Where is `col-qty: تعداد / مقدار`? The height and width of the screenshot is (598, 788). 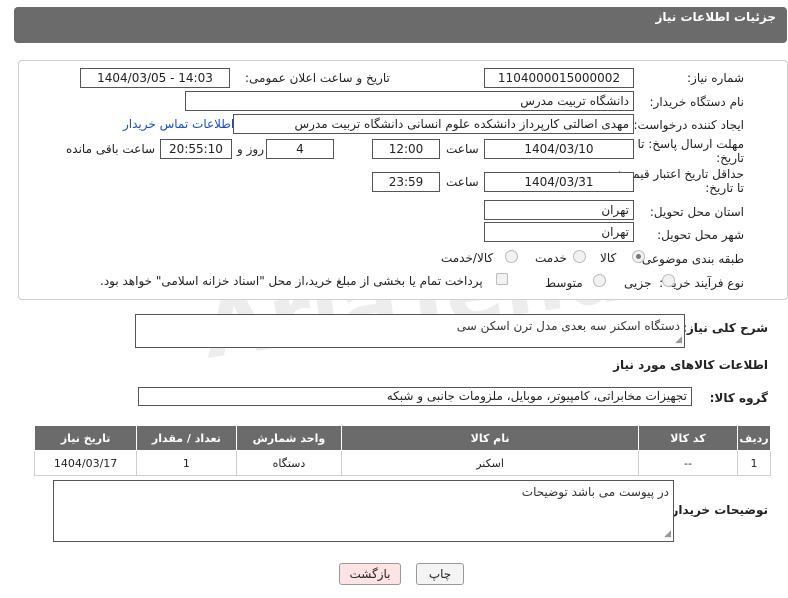 col-qty: تعداد / مقدار is located at coordinates (186, 438).